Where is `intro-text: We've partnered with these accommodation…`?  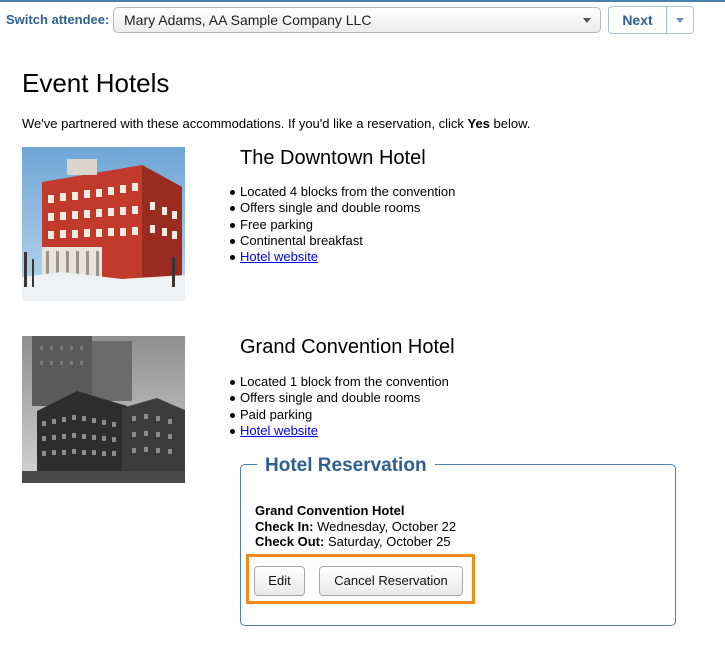
intro-text: We've partnered with these accommodation… is located at coordinates (276, 123).